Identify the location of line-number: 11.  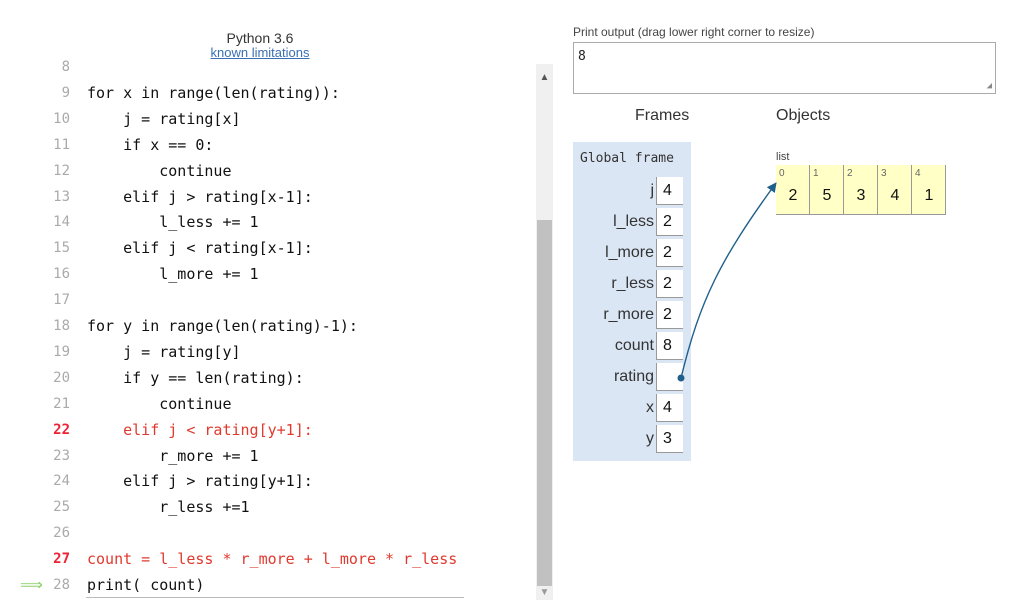
(50, 145).